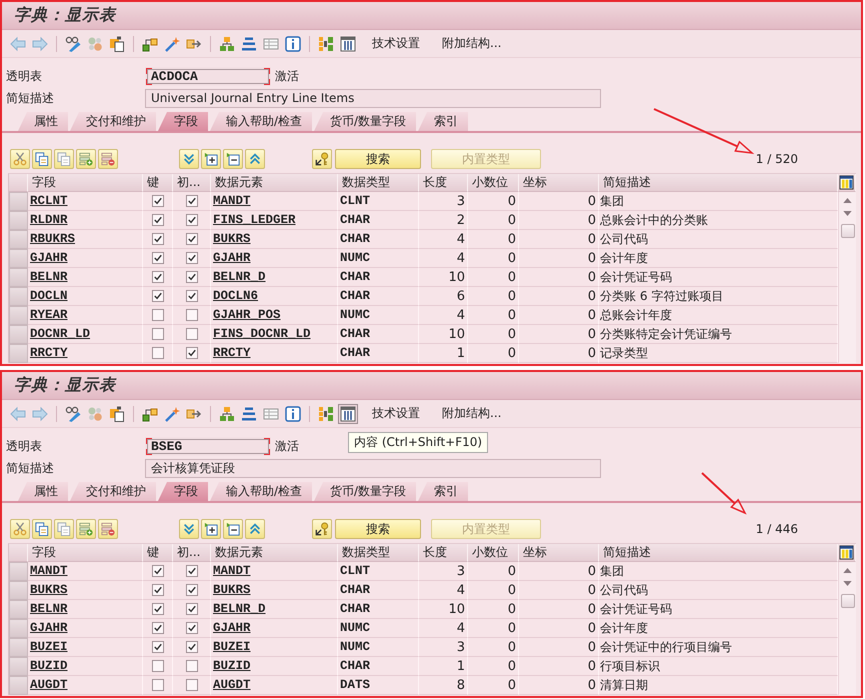  What do you see at coordinates (378, 529) in the screenshot?
I see `search-button: 搜索` at bounding box center [378, 529].